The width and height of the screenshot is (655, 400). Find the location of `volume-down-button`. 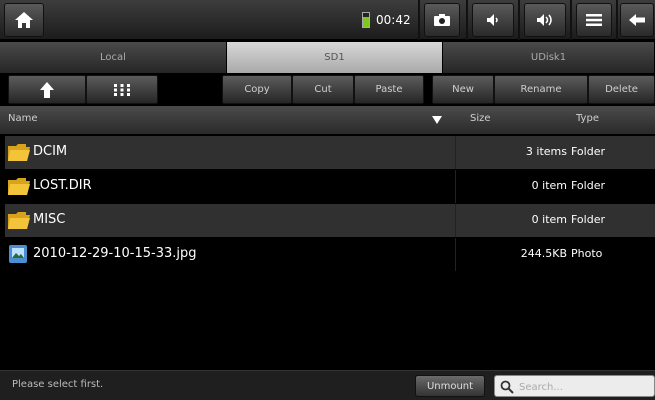

volume-down-button is located at coordinates (493, 20).